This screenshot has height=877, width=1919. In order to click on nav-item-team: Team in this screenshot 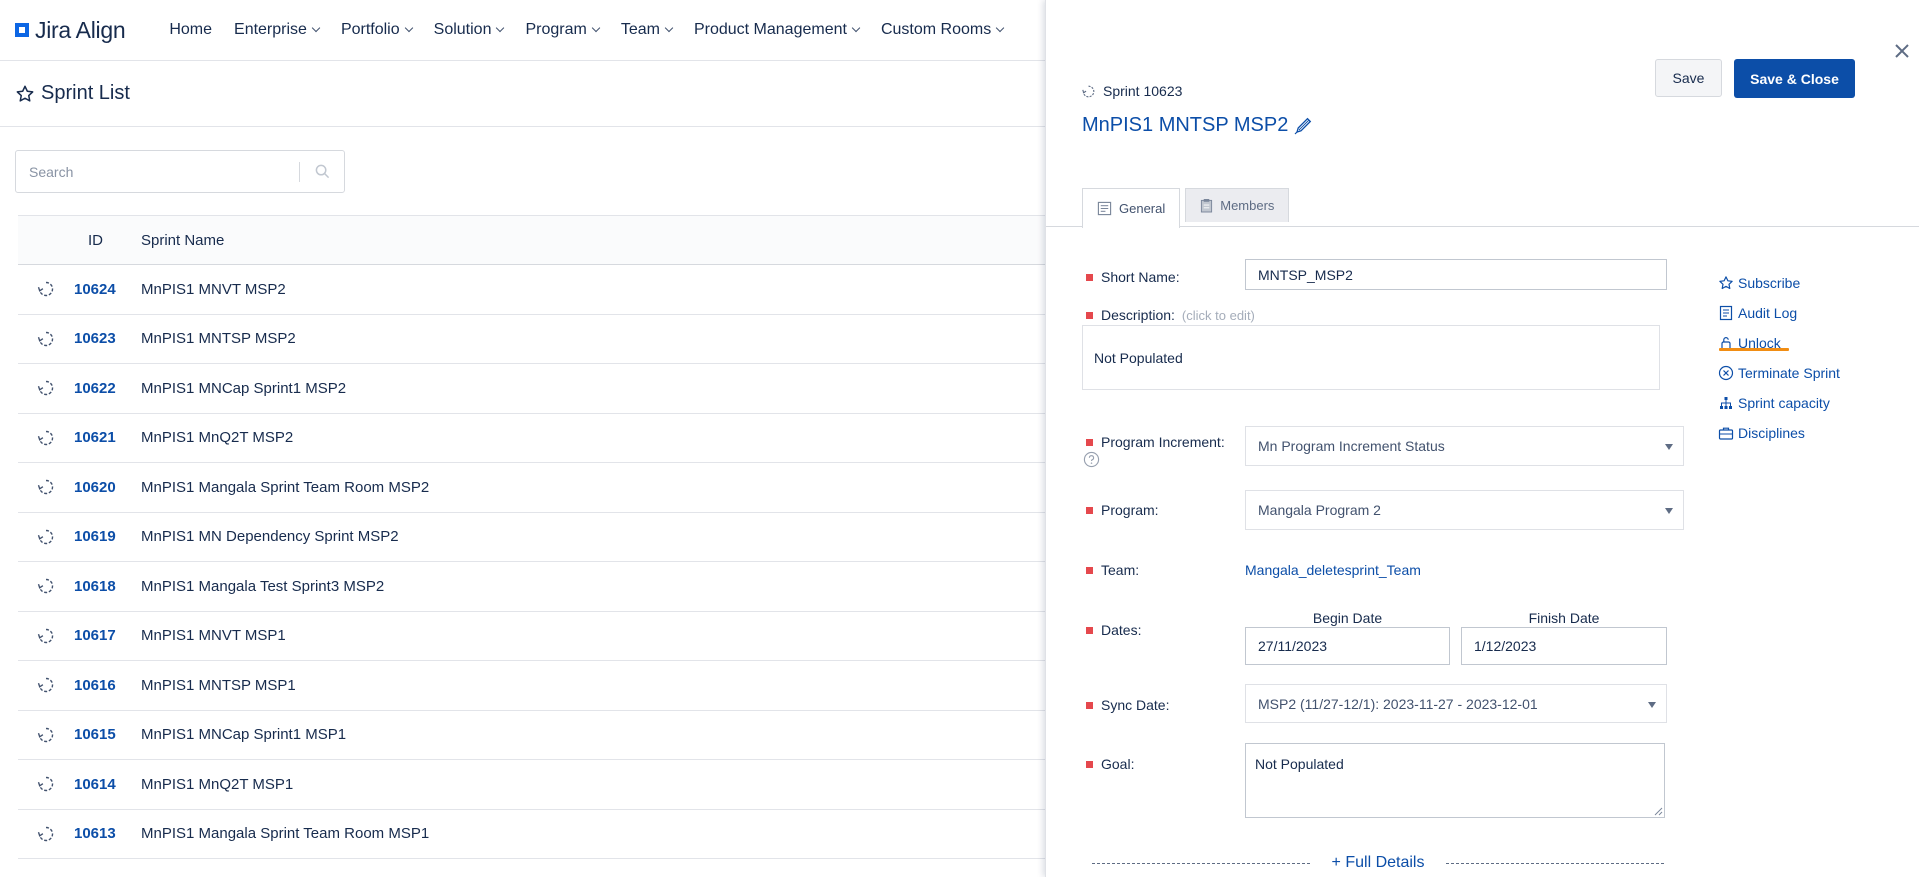, I will do `click(647, 30)`.